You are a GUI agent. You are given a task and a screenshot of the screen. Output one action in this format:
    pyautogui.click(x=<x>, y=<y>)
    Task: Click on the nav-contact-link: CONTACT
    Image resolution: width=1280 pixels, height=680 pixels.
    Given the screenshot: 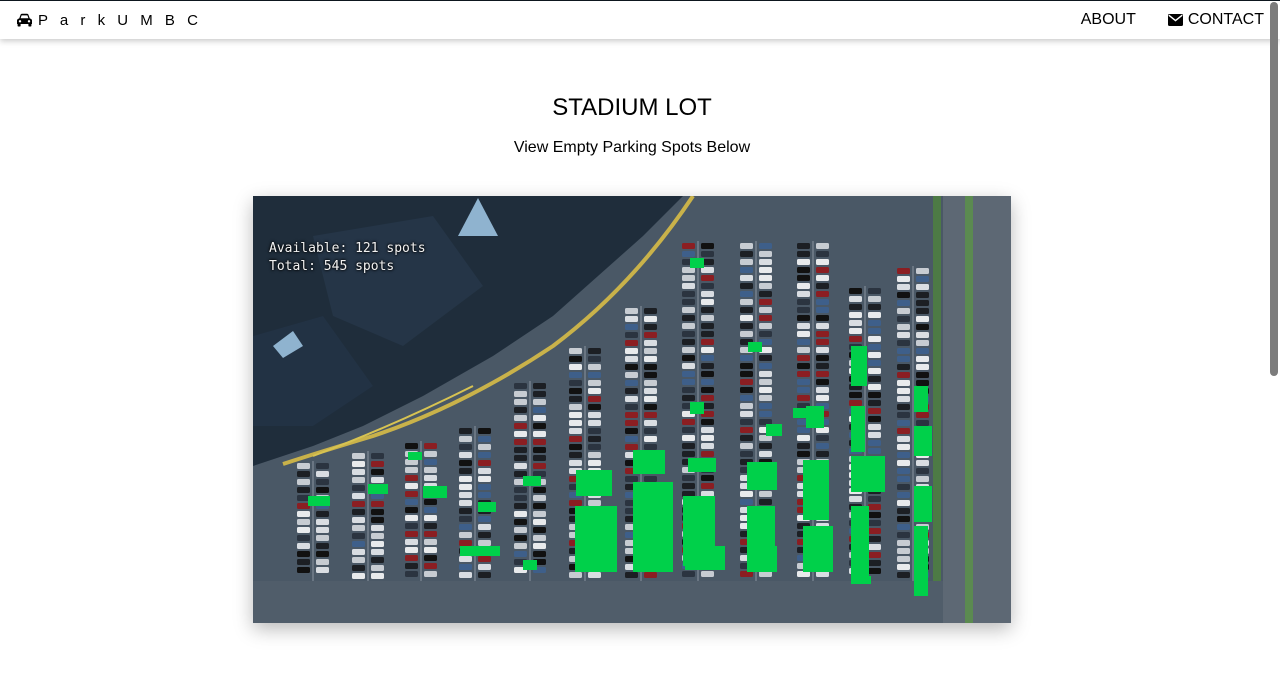 What is the action you would take?
    pyautogui.click(x=1215, y=20)
    